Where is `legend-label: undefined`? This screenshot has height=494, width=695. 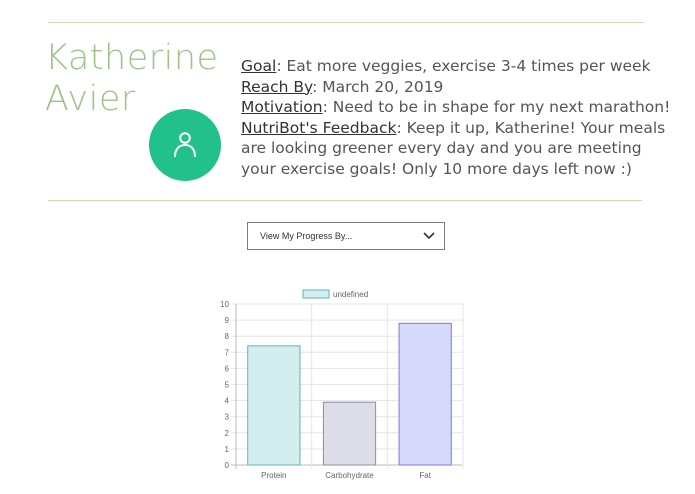
legend-label: undefined is located at coordinates (350, 294).